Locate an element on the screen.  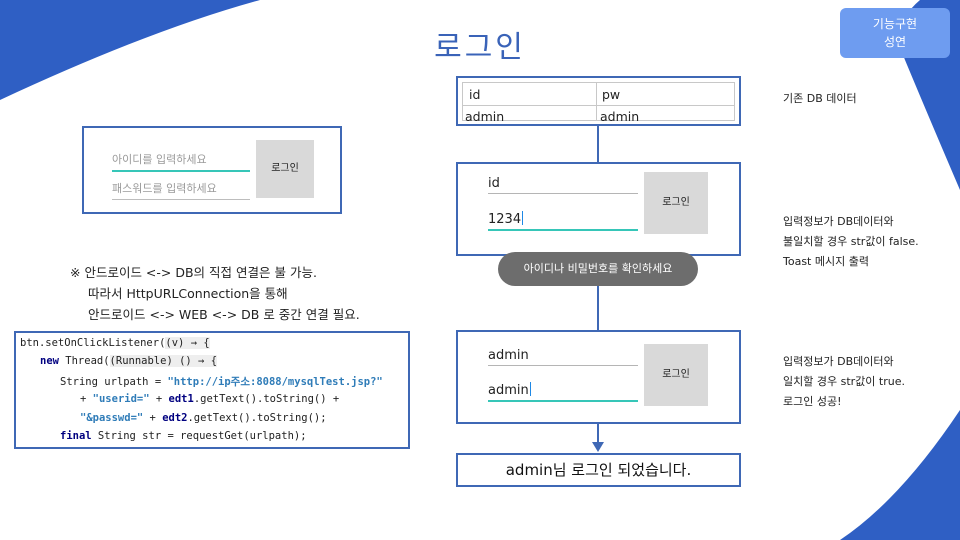
password-input: 패스워드를 입력하세요 is located at coordinates (181, 190).